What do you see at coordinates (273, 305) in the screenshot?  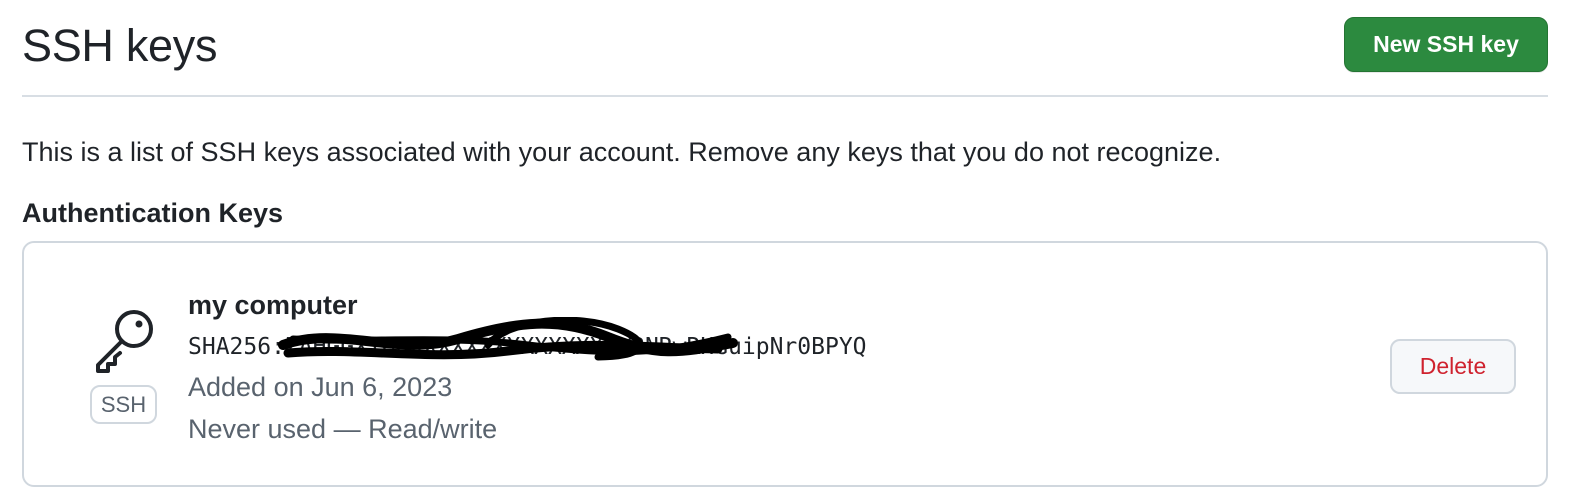 I see `key-title: my computer` at bounding box center [273, 305].